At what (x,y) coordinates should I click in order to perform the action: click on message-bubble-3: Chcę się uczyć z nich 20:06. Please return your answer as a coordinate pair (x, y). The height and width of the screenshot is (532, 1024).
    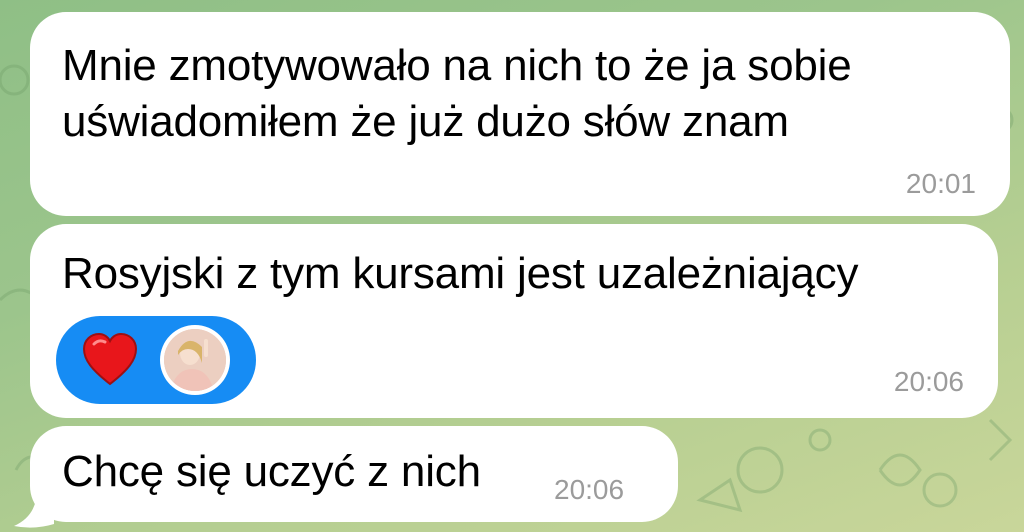
    Looking at the image, I should click on (354, 474).